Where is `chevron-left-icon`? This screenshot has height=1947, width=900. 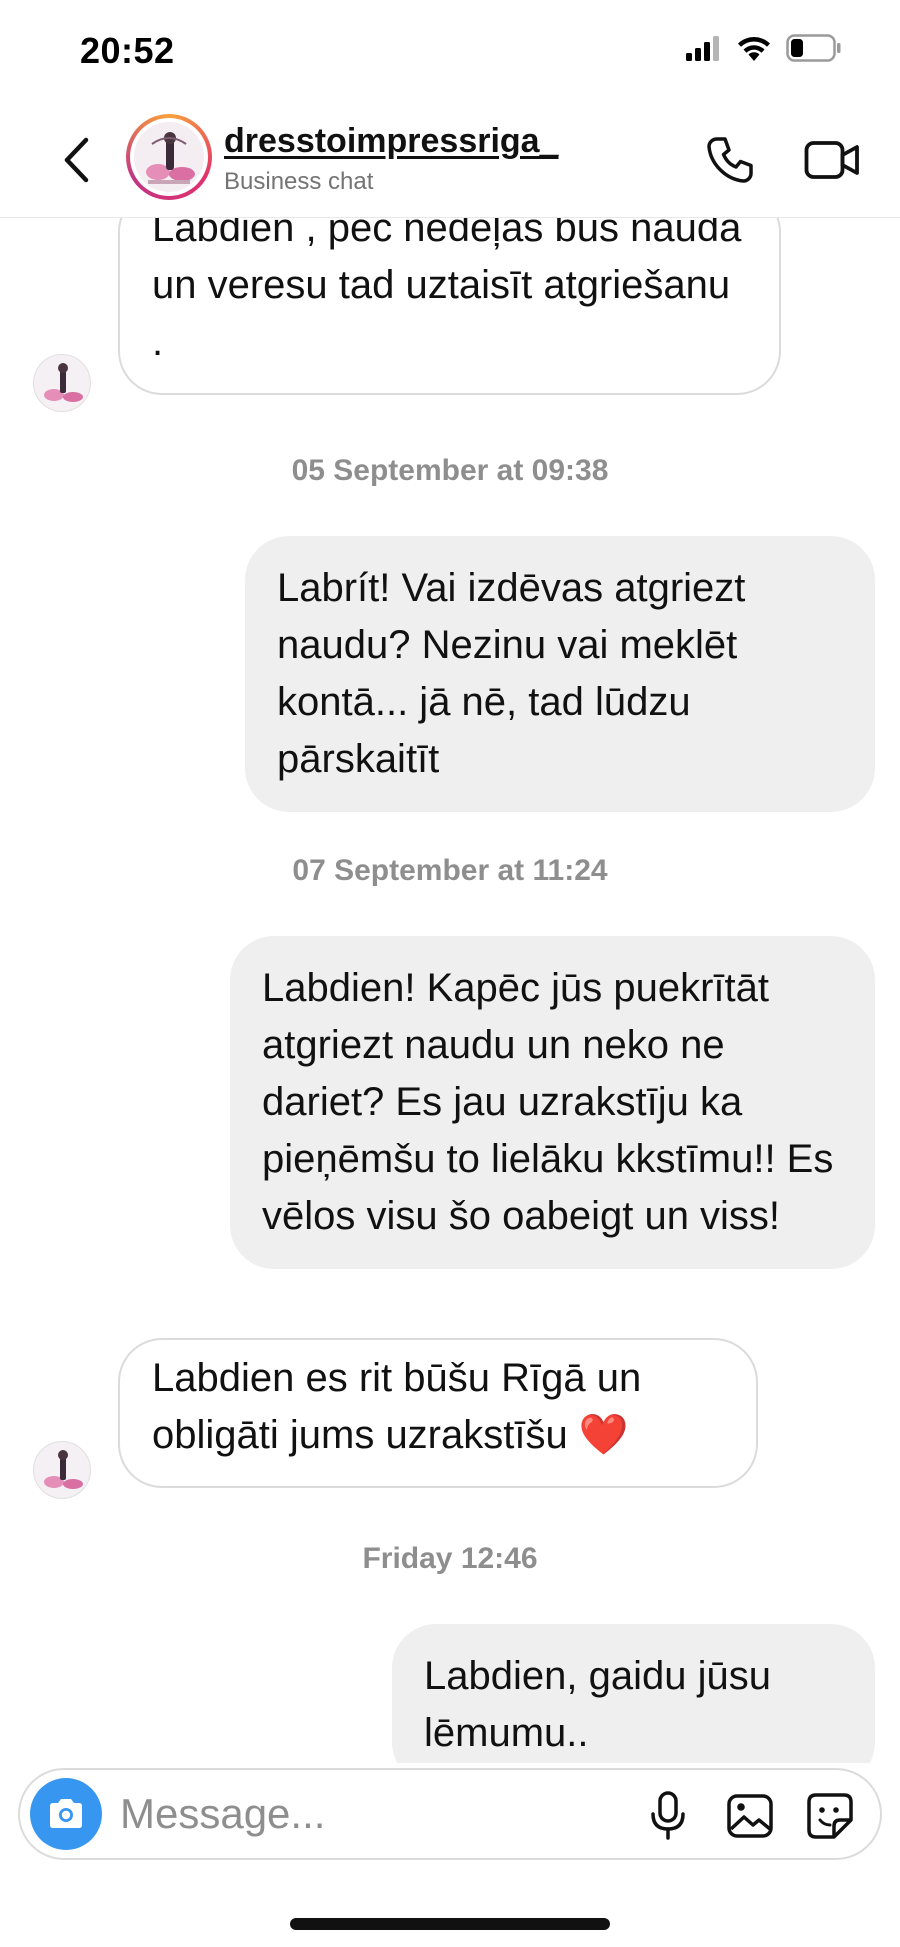 chevron-left-icon is located at coordinates (76, 160).